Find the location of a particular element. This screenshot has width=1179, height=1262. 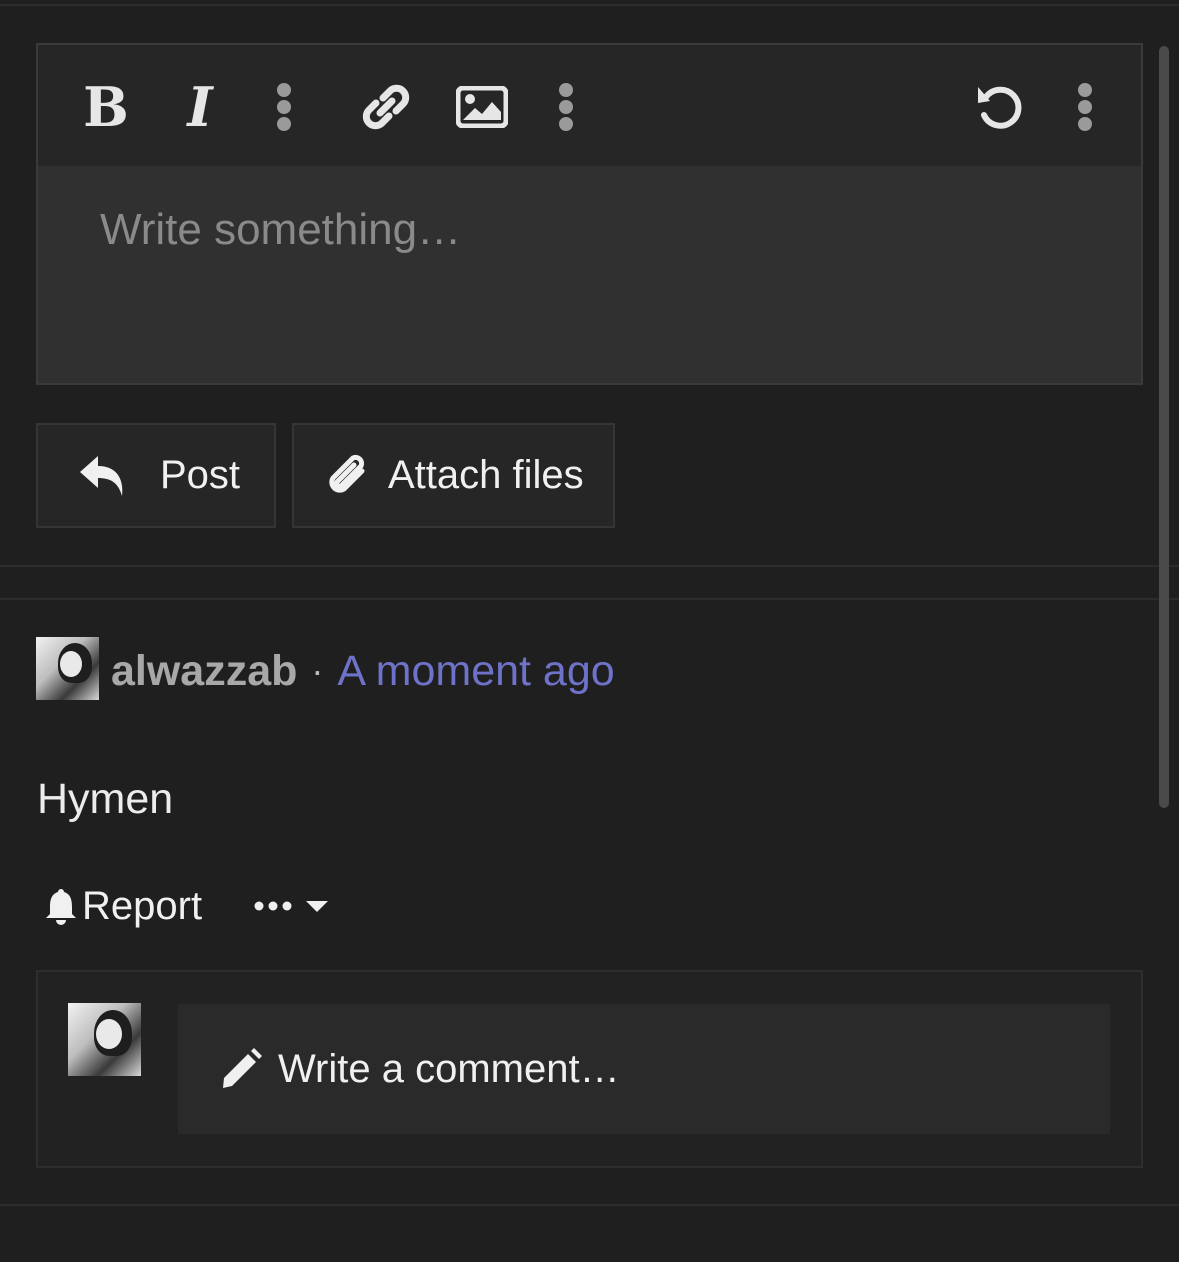

chevron-down-icon is located at coordinates (317, 906).